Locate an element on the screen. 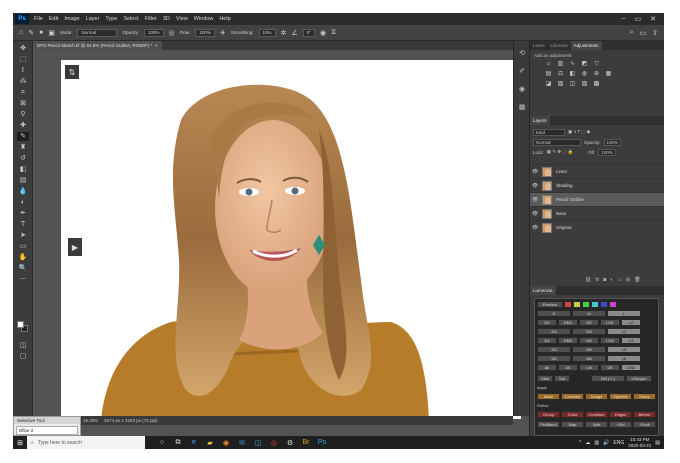 The height and width of the screenshot is (463, 680). tab-libraries: Libraries is located at coordinates (559, 45).